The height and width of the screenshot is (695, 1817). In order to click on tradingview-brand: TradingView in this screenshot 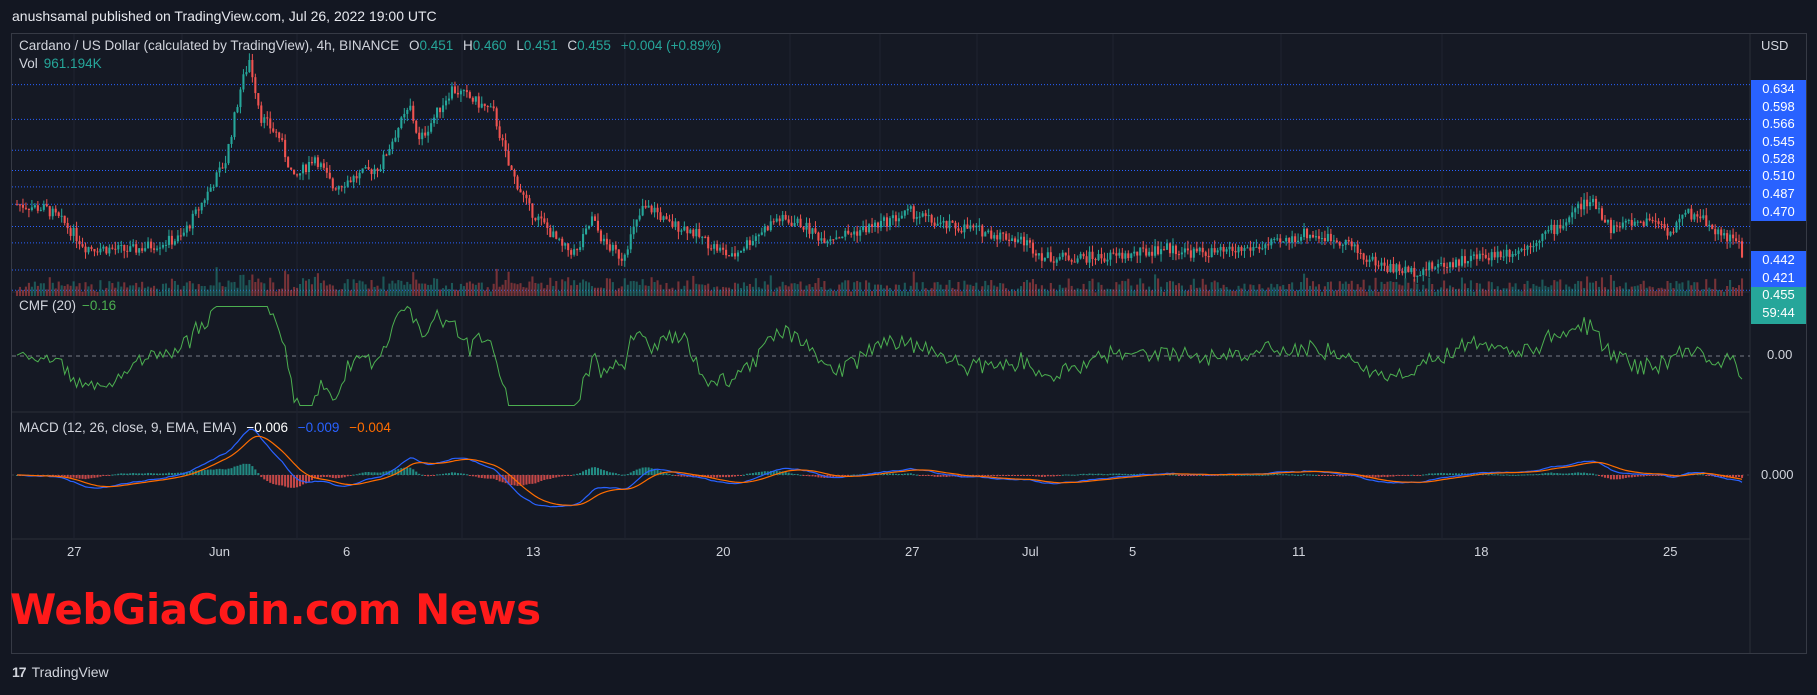, I will do `click(70, 672)`.